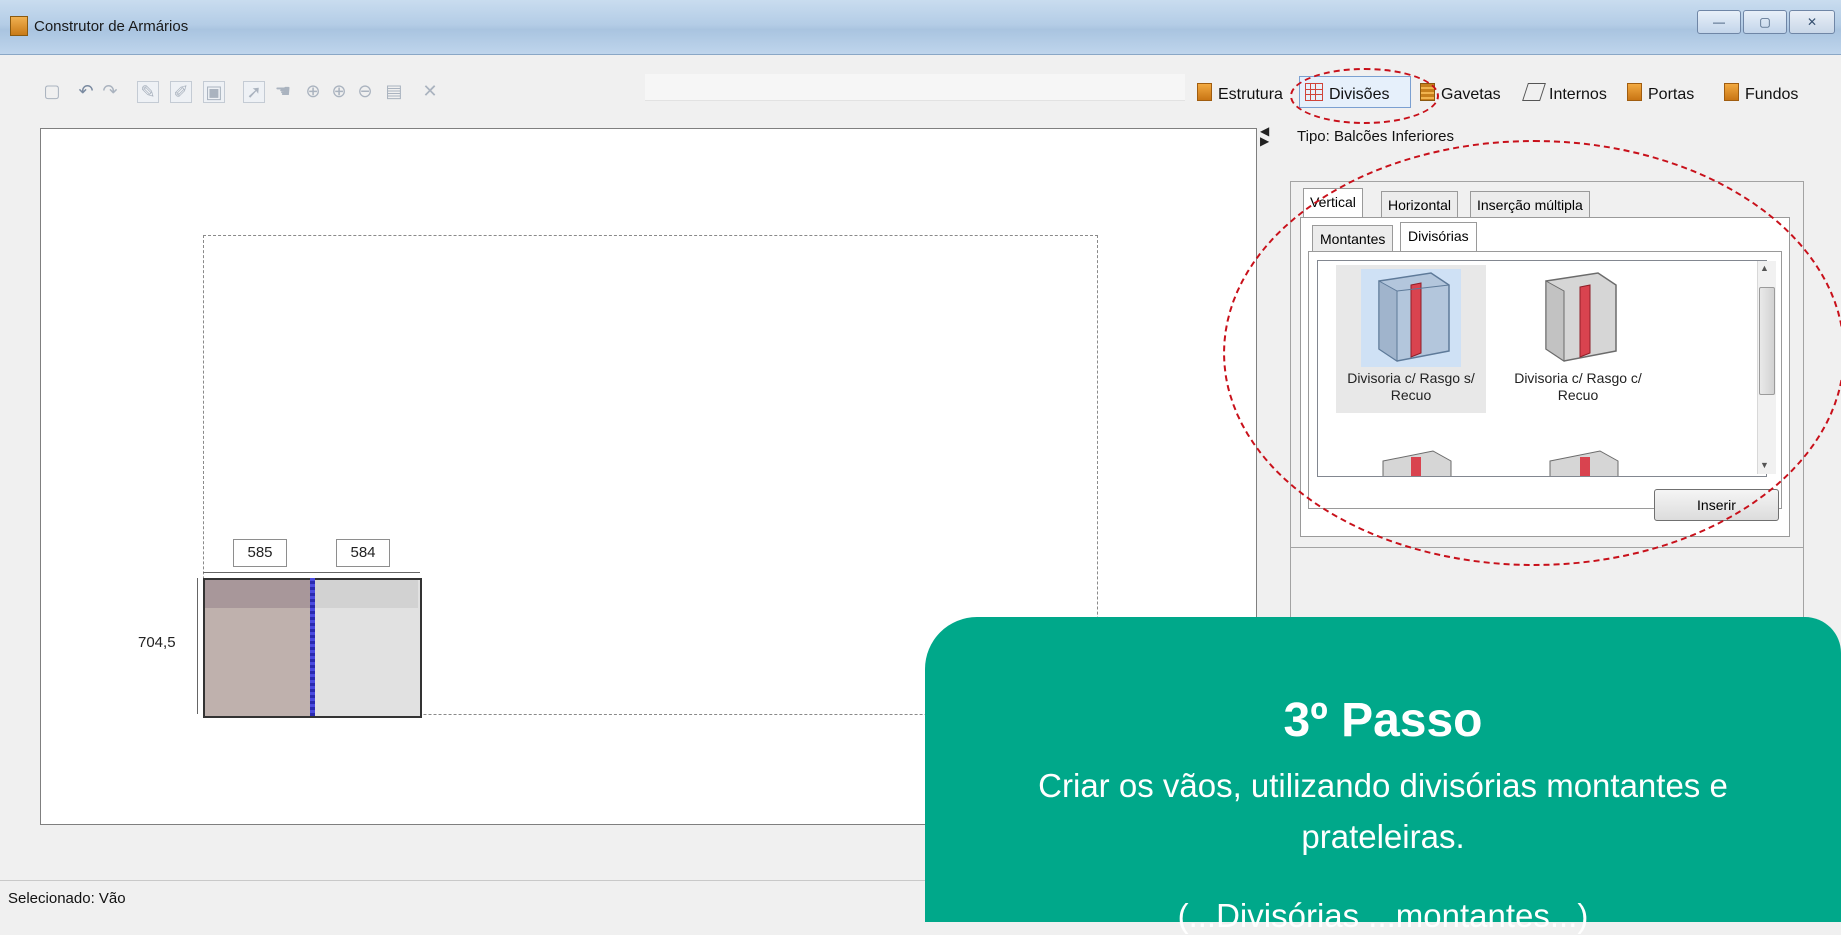 The width and height of the screenshot is (1841, 935). I want to click on status-text: Selecionado: Vão, so click(67, 898).